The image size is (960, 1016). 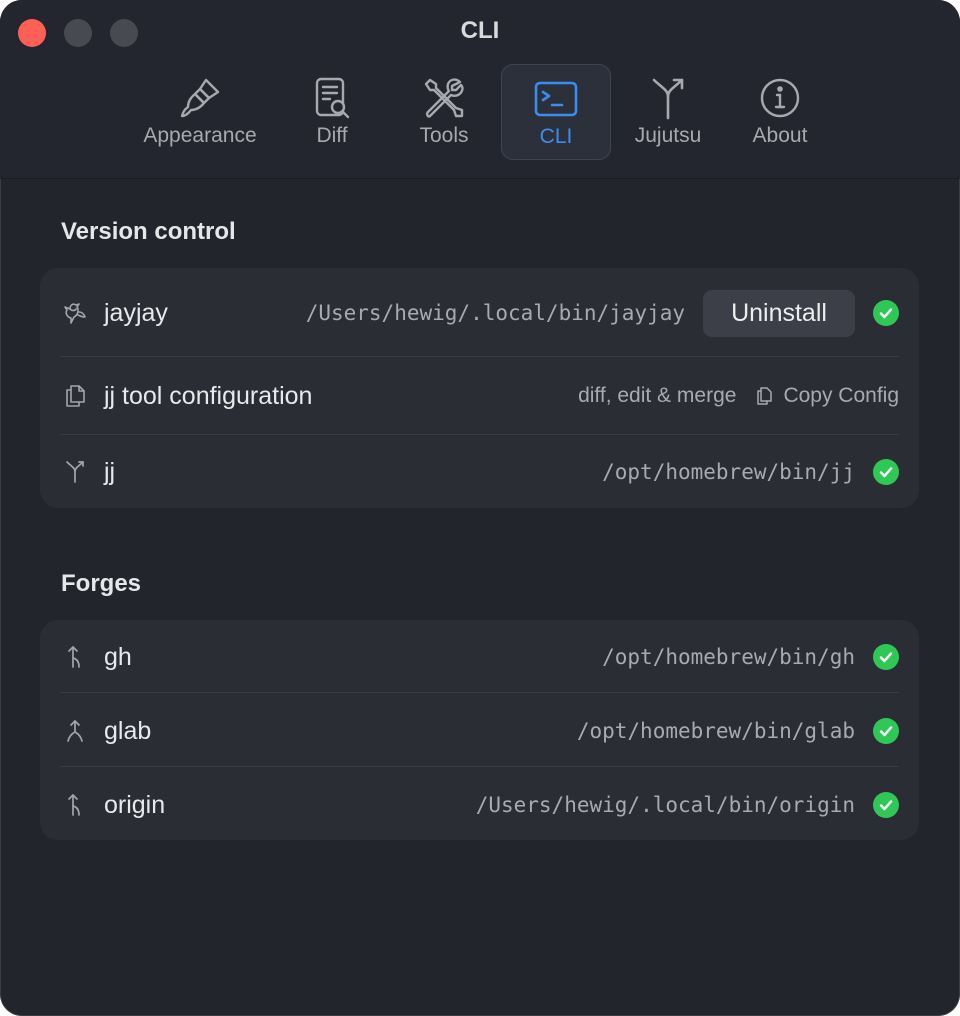 What do you see at coordinates (479, 657) in the screenshot?
I see `list-item: gh /opt/homebrew/bin/gh` at bounding box center [479, 657].